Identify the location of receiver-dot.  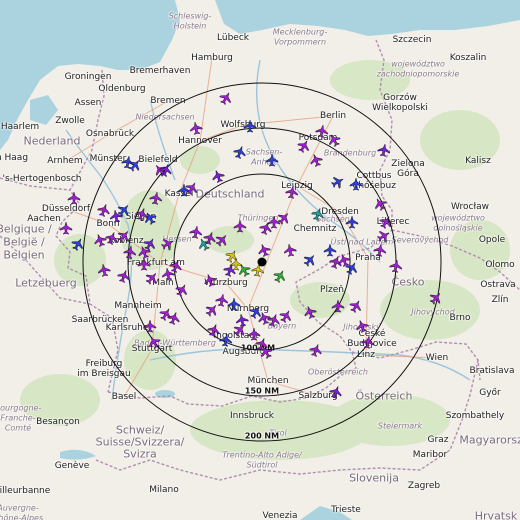
(262, 262).